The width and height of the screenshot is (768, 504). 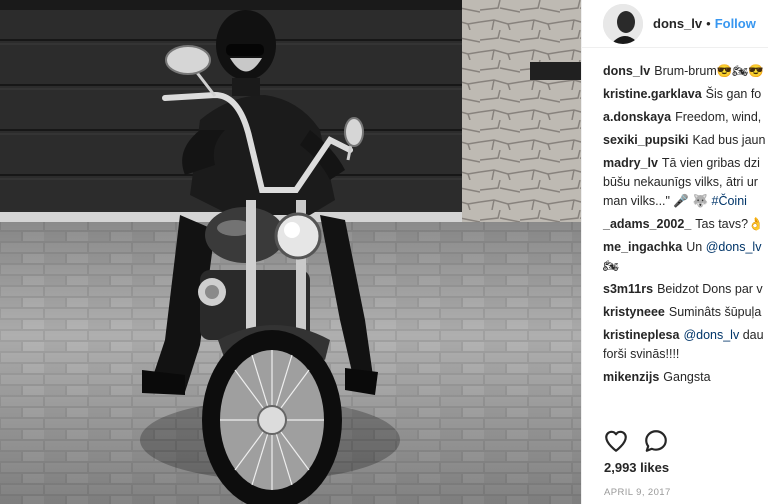 I want to click on comment-username: sexiki_pupsiki, so click(x=645, y=140).